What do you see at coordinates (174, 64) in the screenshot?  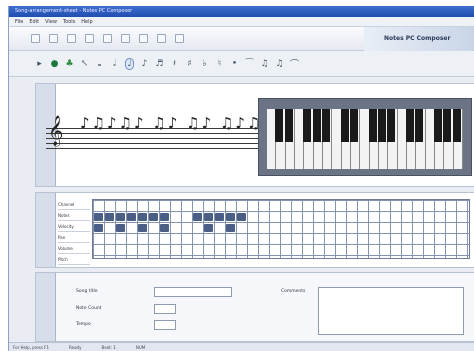 I see `rest-icon: 𝄽` at bounding box center [174, 64].